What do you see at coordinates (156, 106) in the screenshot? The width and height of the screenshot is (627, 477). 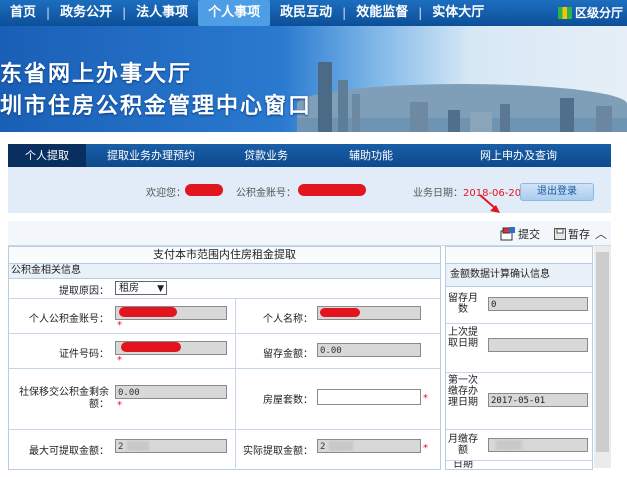 I see `banner-title-line2: 圳市住房公积金管理中心窗口` at bounding box center [156, 106].